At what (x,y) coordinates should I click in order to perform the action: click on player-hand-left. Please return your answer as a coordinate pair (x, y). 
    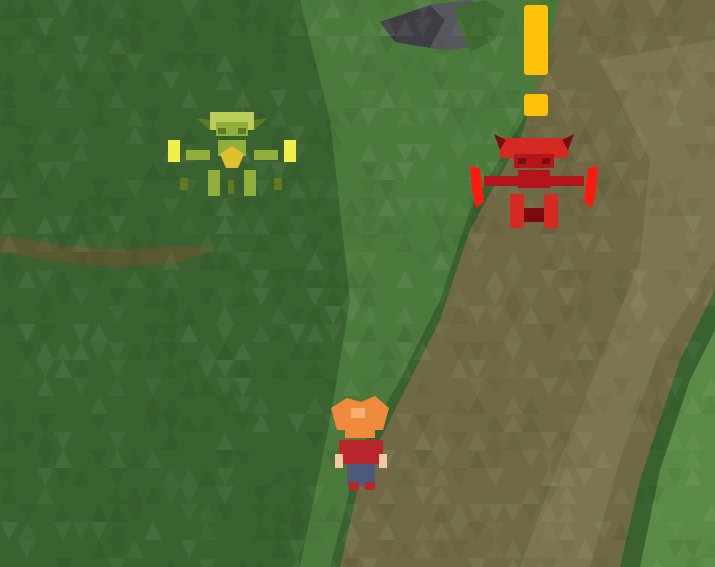
    Looking at the image, I should click on (339, 461).